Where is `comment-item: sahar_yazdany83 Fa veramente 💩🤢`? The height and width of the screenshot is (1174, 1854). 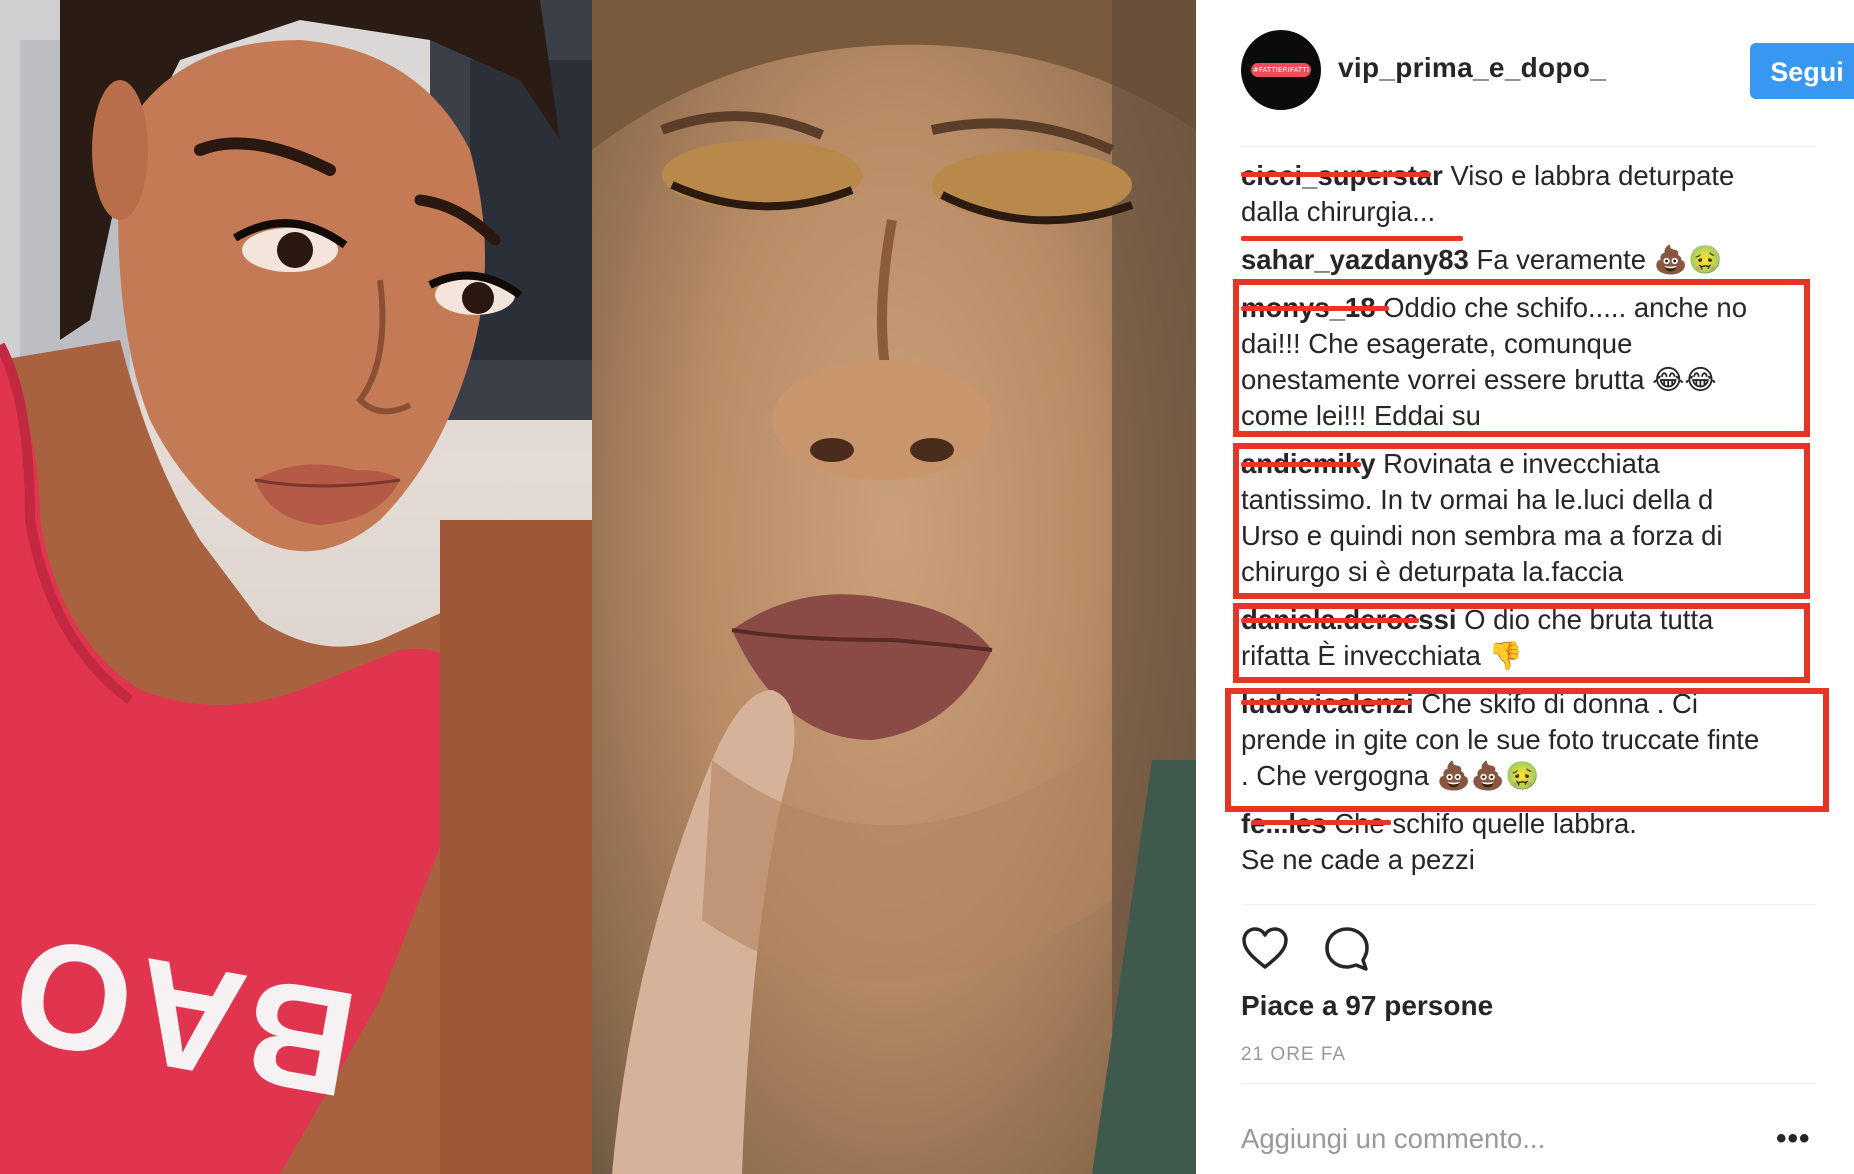
comment-item: sahar_yazdany83 Fa veramente 💩🤢 is located at coordinates (1533, 257).